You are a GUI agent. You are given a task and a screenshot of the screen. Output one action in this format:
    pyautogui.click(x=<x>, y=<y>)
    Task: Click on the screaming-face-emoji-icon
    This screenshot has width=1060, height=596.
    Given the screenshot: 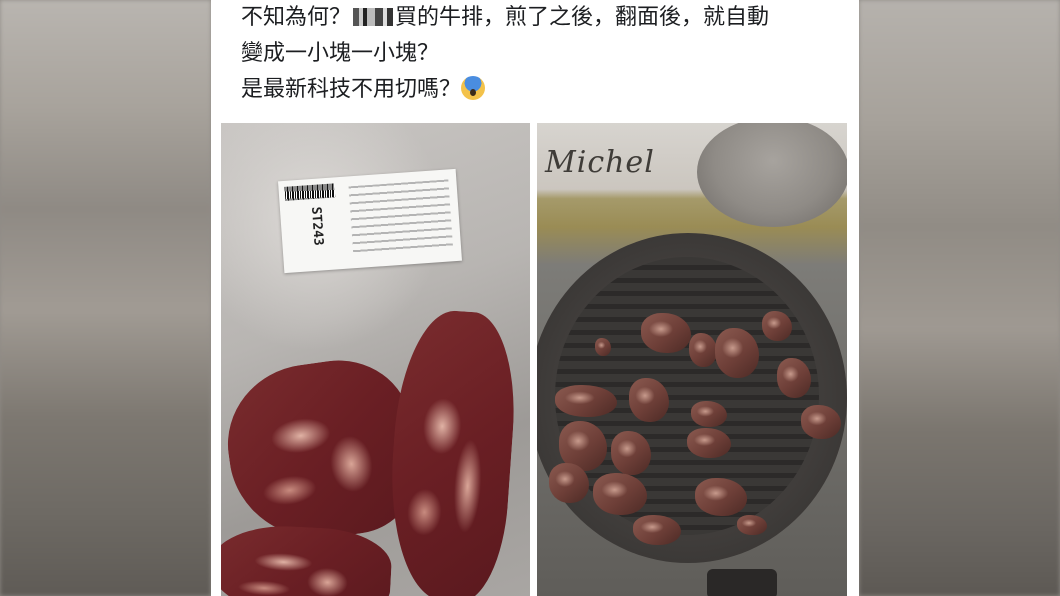 What is the action you would take?
    pyautogui.click(x=473, y=88)
    